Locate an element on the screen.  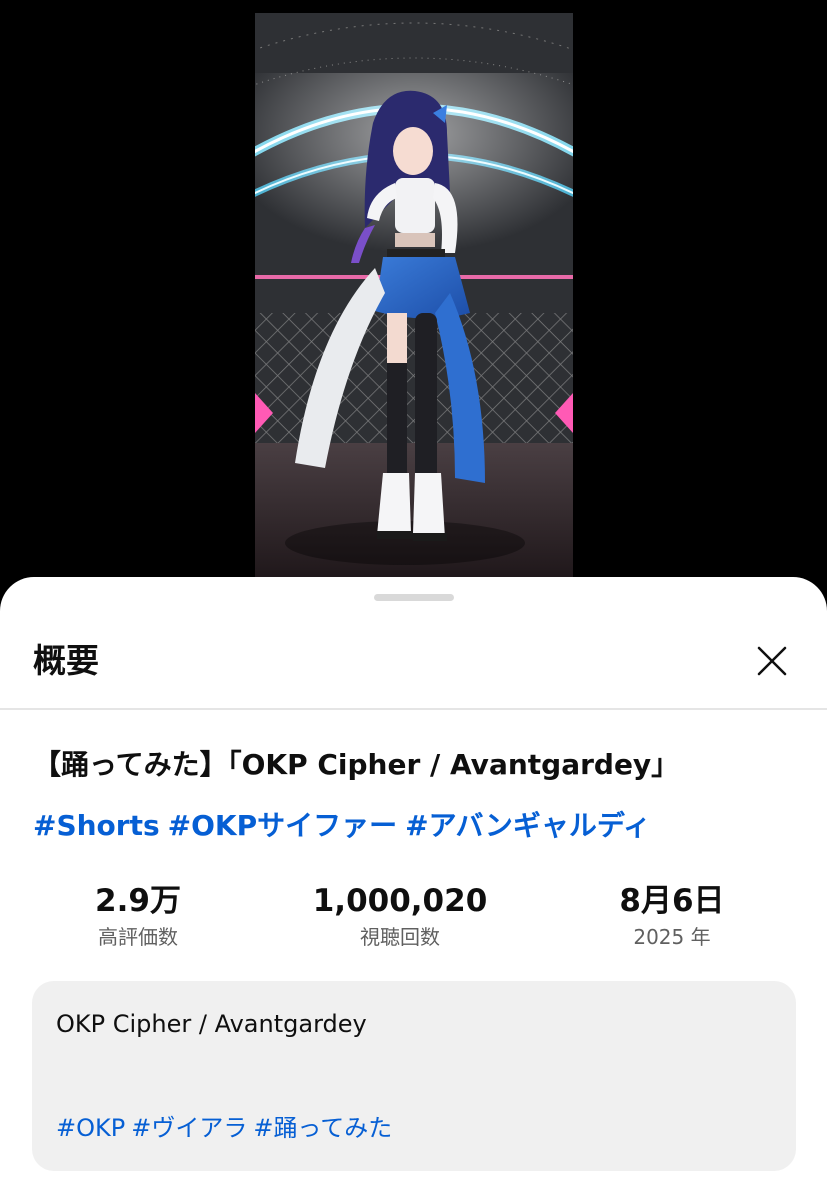
description-text: OKP Cipher / Avantgardey is located at coordinates (211, 1024).